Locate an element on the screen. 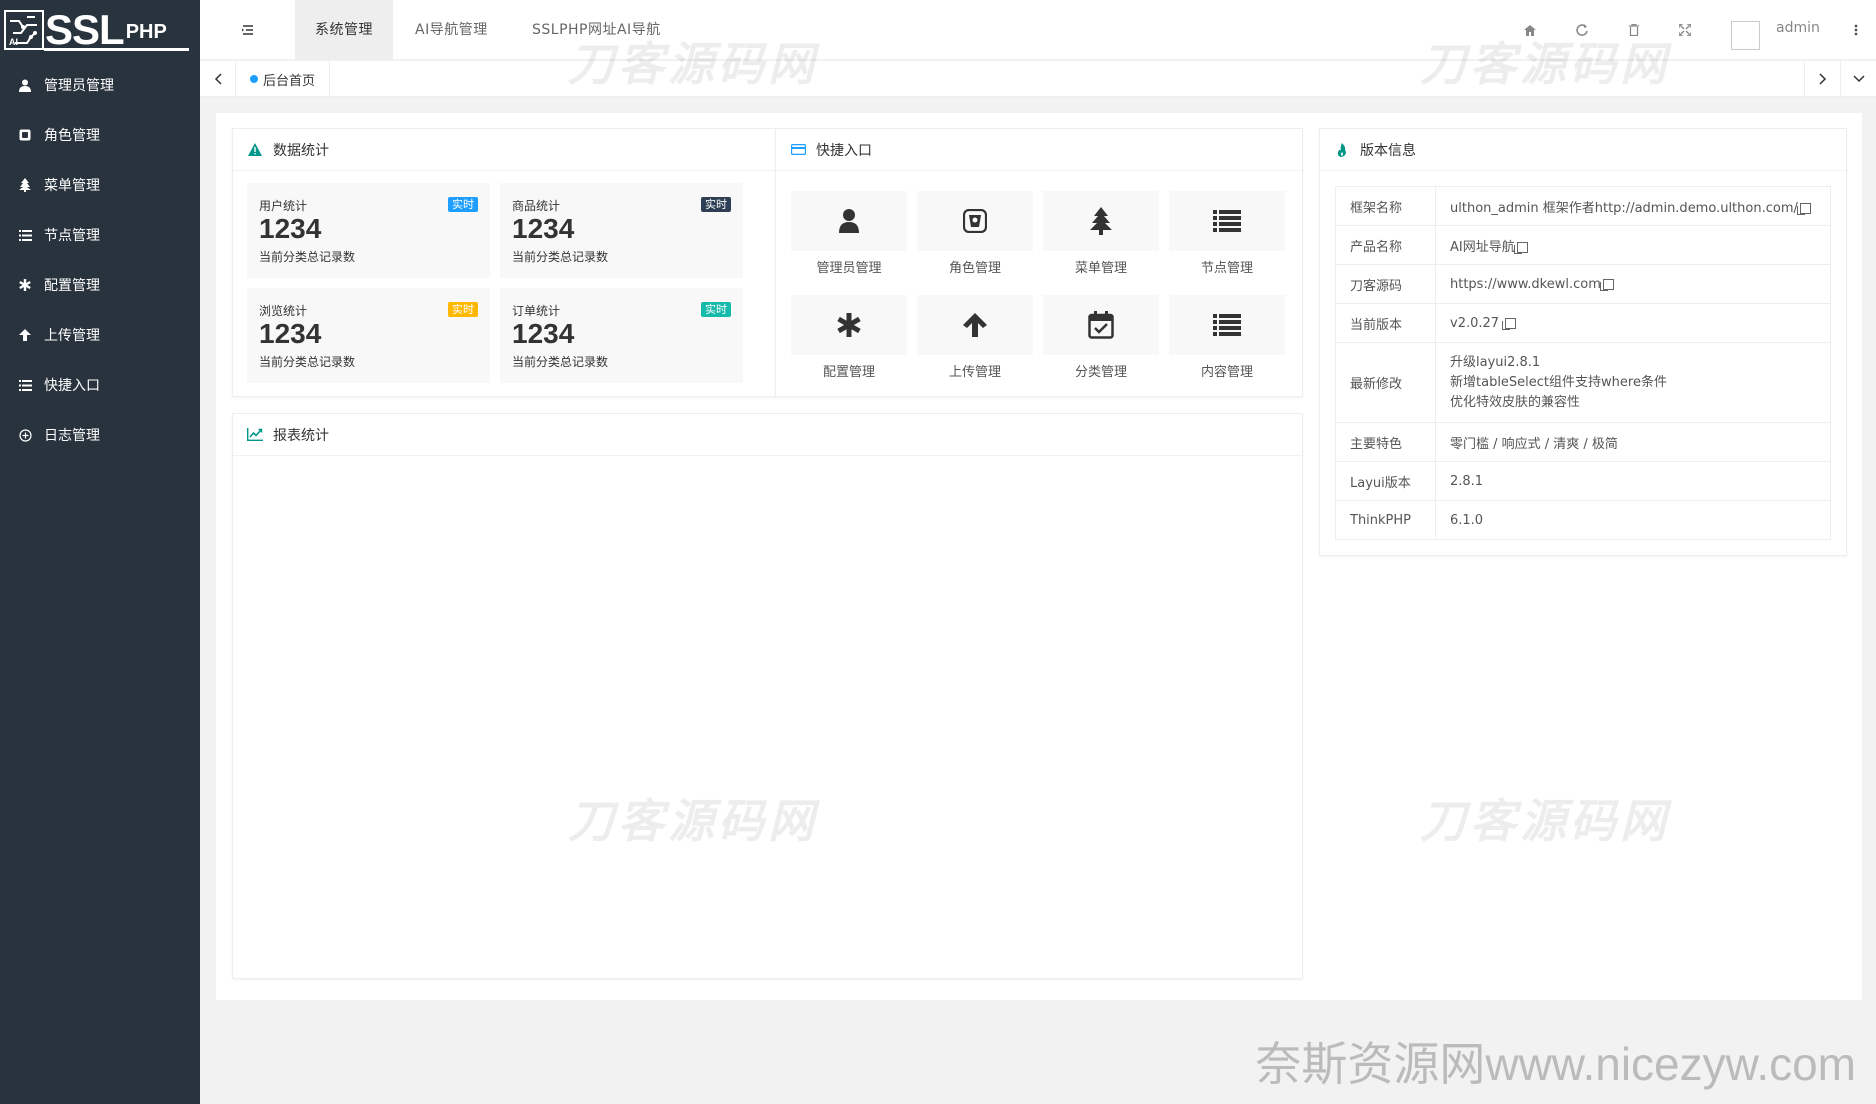 This screenshot has width=1876, height=1104. quick-btn-menu is located at coordinates (1101, 221).